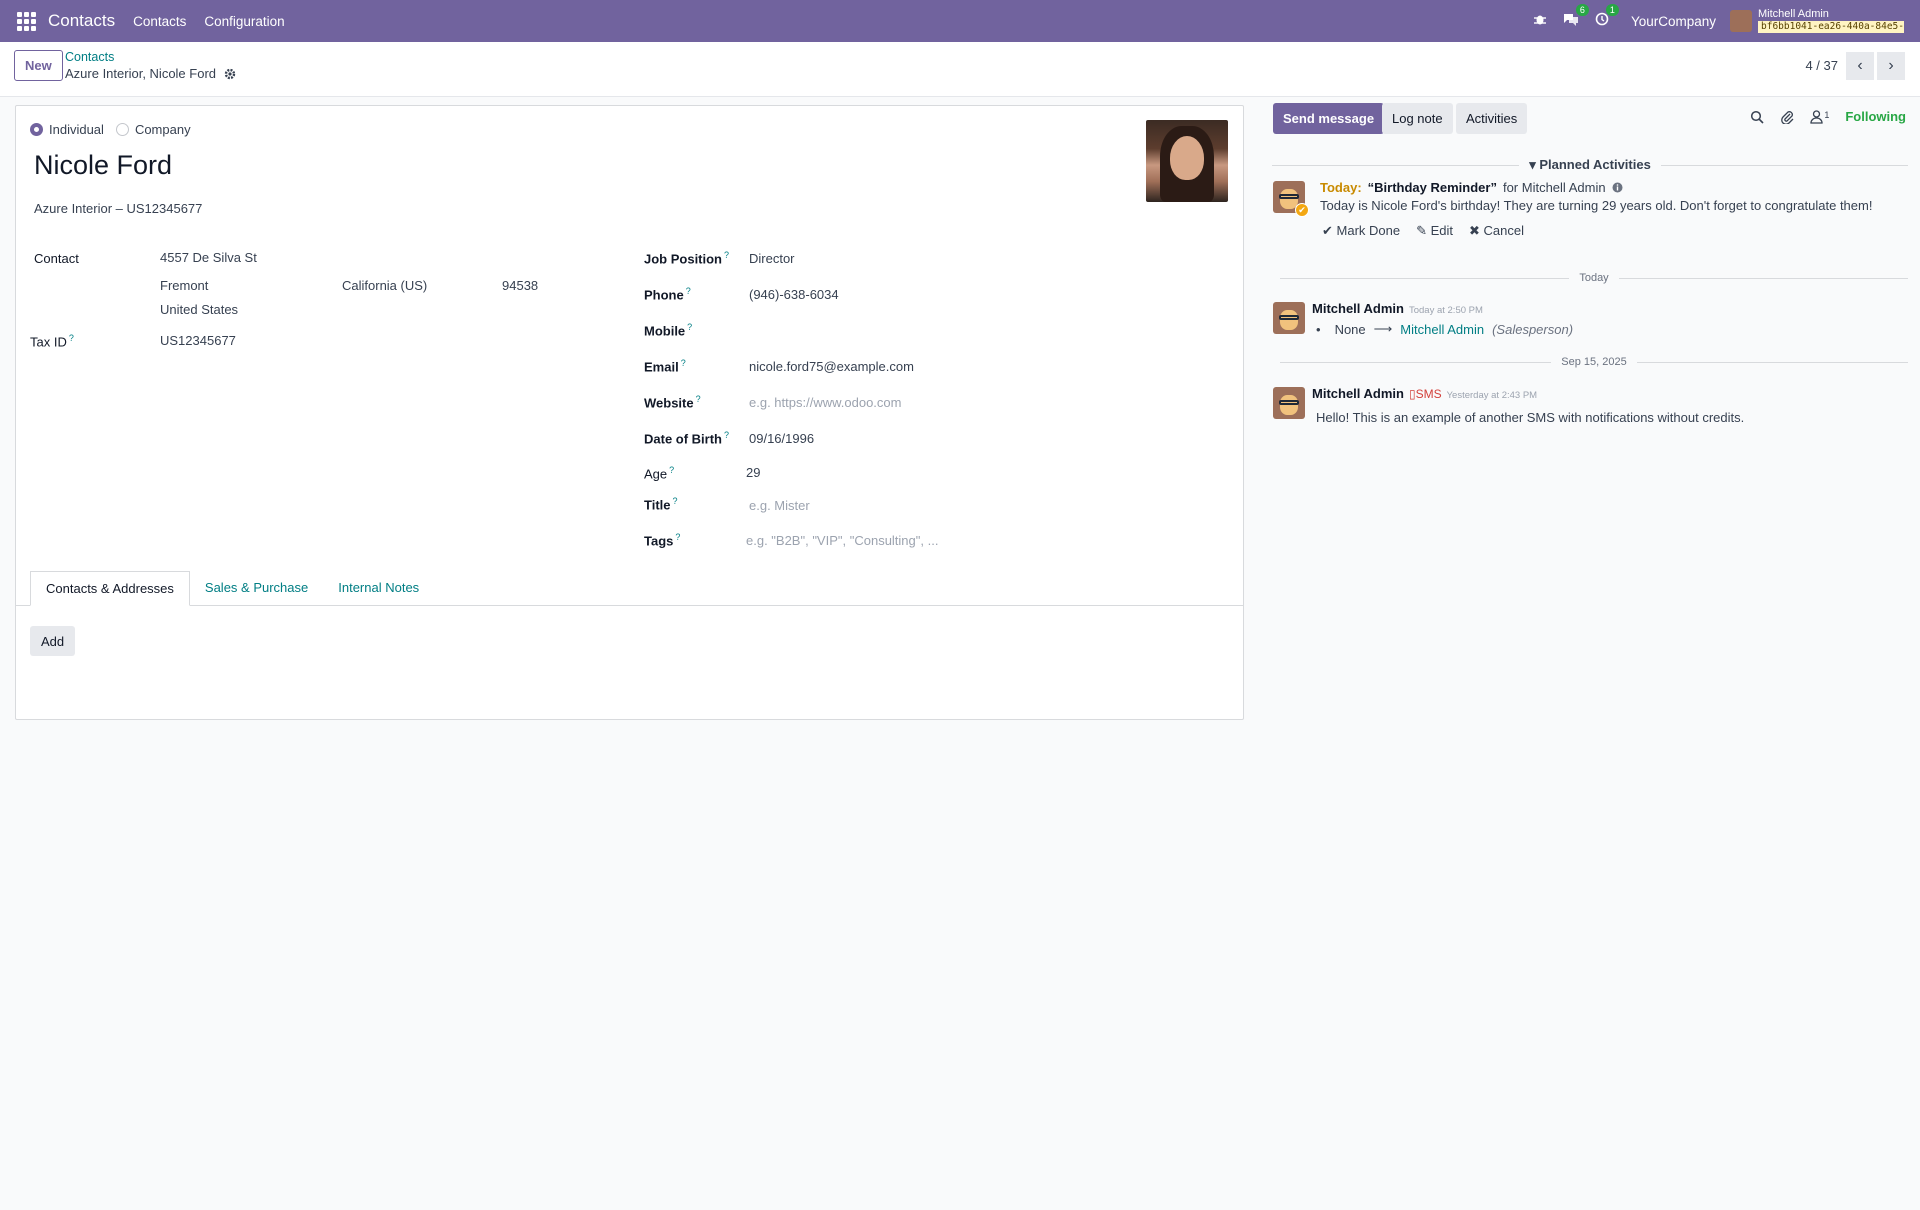  What do you see at coordinates (1757, 117) in the screenshot?
I see `search-icon` at bounding box center [1757, 117].